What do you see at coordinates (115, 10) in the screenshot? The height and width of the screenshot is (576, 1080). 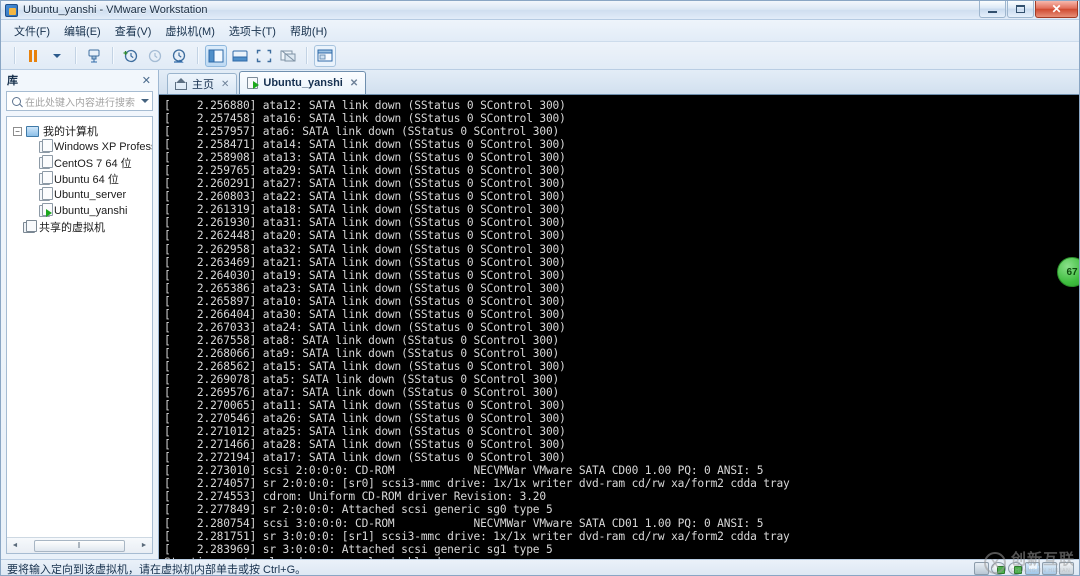 I see `window-title: Ubuntu_yanshi - VMware Workstation` at bounding box center [115, 10].